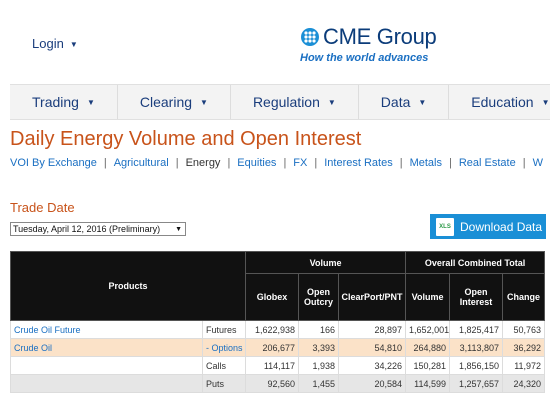  What do you see at coordinates (310, 37) in the screenshot?
I see `globe-icon` at bounding box center [310, 37].